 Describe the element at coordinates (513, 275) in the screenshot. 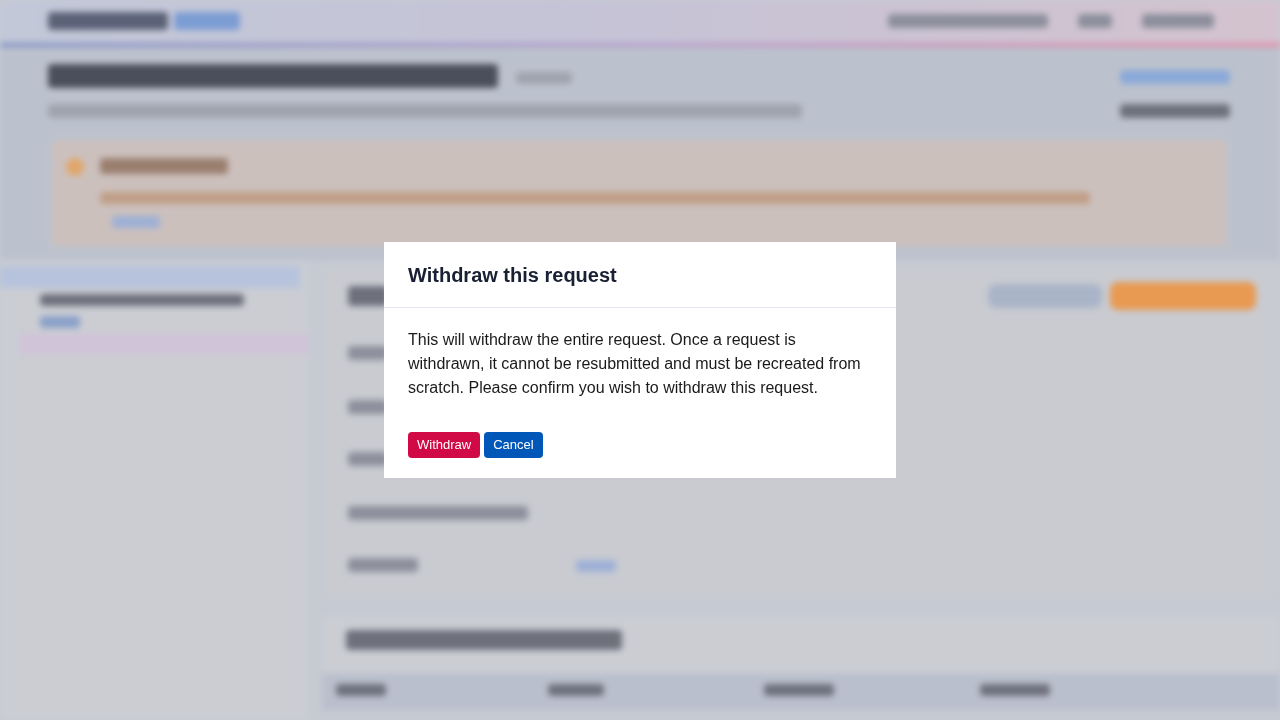

I see `dialog-title: Withdraw this request` at that location.